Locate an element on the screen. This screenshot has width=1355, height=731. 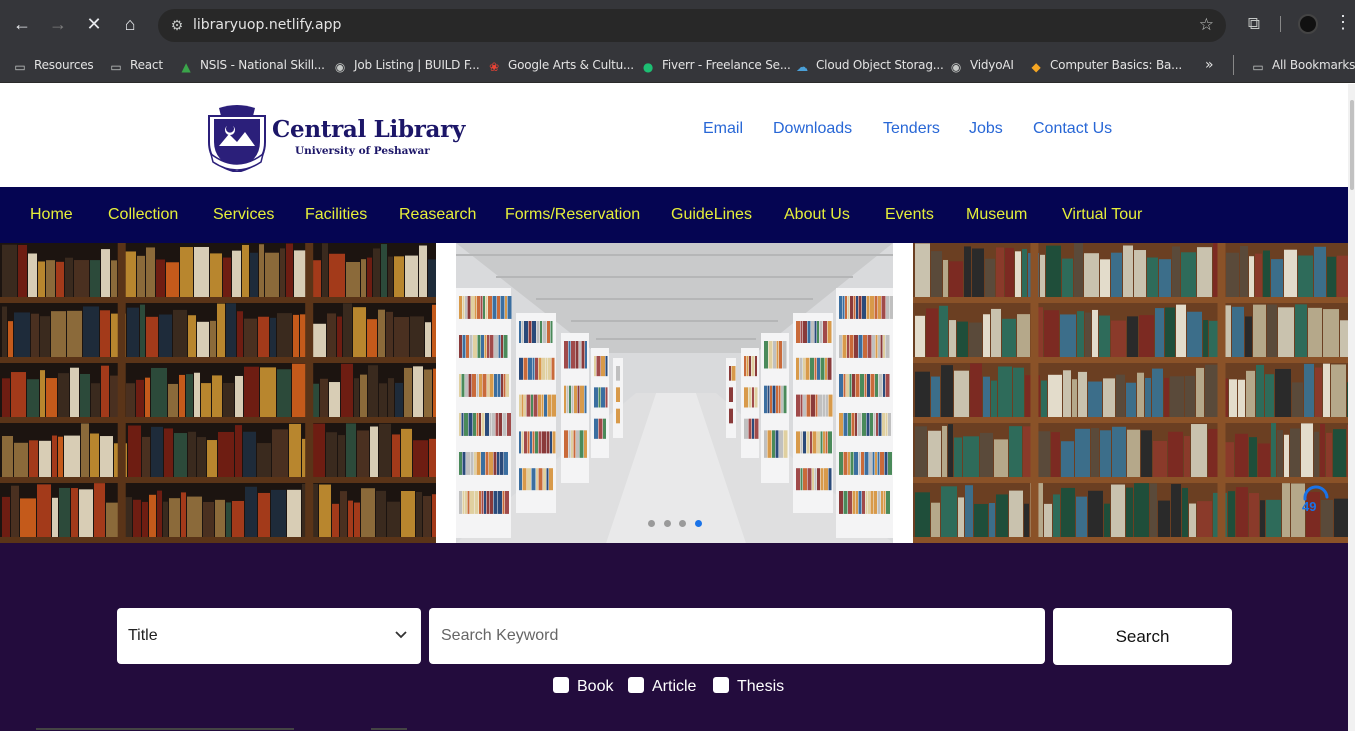
browser-toolbar: ← → ✕ ⌂ ⚙ libraryuop.netlify.app ☆ ⧉ ⋮ is located at coordinates (677, 24).